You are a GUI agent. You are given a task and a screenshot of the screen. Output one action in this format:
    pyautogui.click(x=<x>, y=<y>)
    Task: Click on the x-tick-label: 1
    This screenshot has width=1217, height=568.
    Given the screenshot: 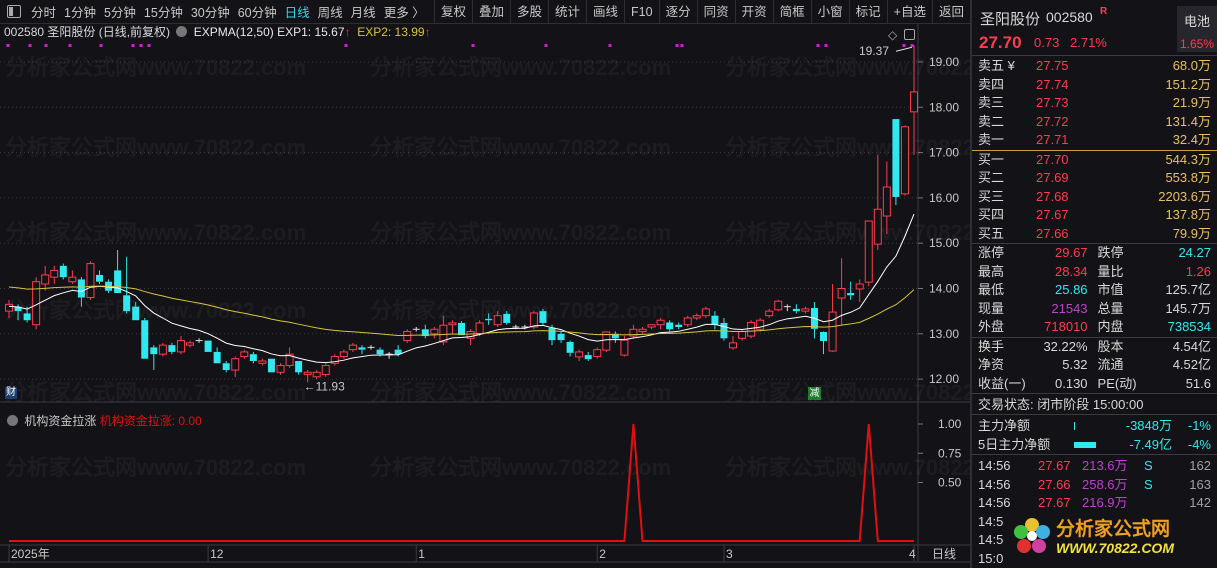 What is the action you would take?
    pyautogui.click(x=421, y=554)
    